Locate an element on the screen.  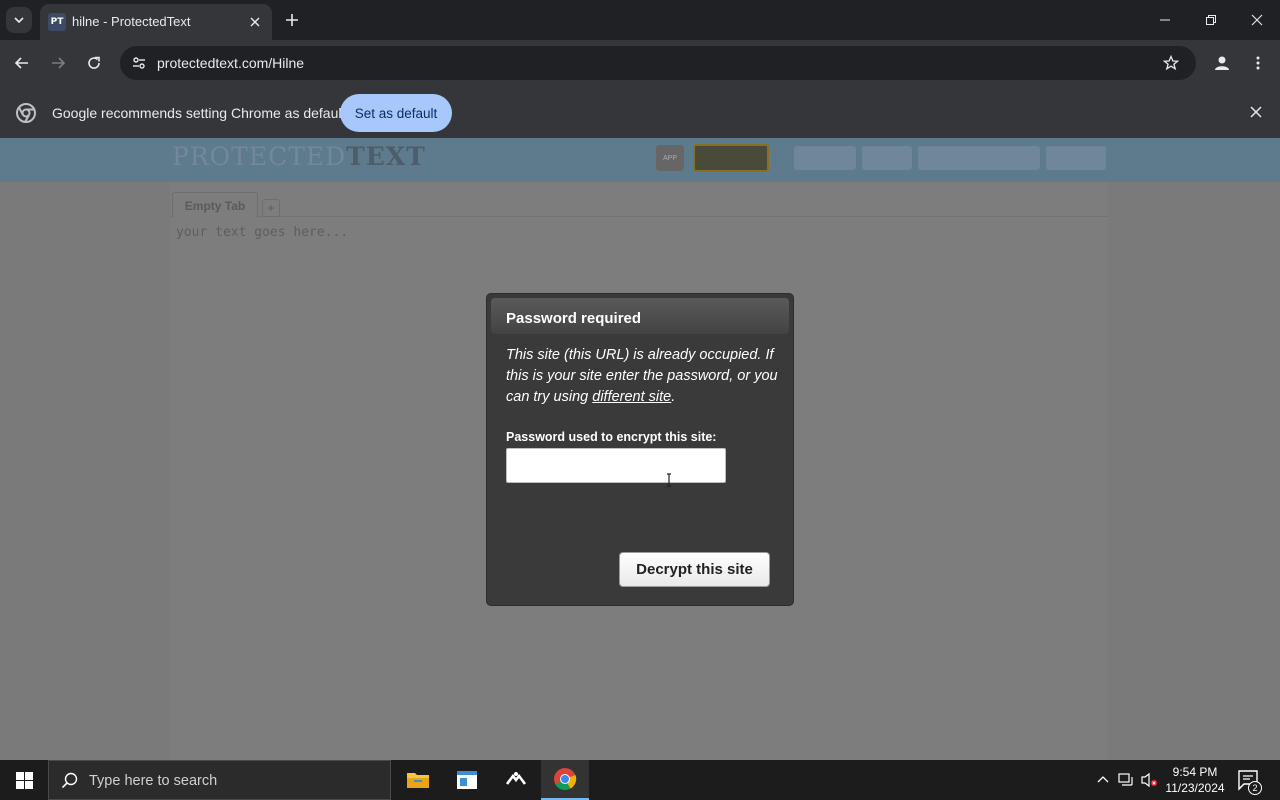
tab-search-button is located at coordinates (19, 20).